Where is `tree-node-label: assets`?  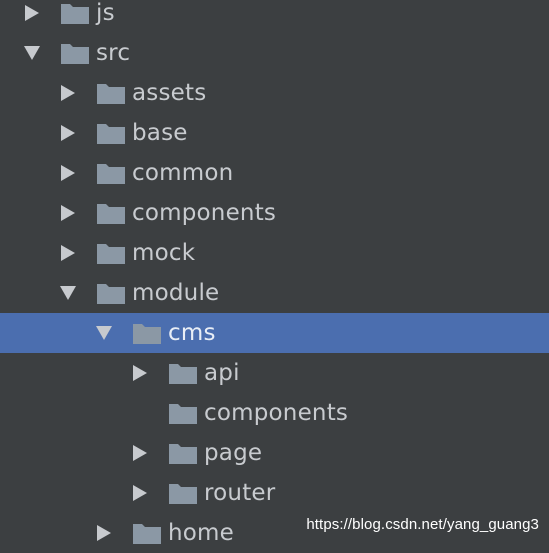 tree-node-label: assets is located at coordinates (169, 93).